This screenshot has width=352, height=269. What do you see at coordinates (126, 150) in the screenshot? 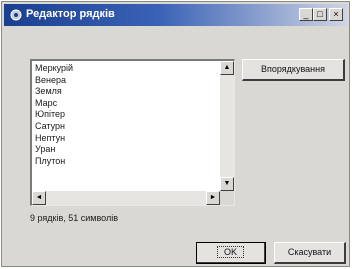
I see `list-item: Уран` at bounding box center [126, 150].